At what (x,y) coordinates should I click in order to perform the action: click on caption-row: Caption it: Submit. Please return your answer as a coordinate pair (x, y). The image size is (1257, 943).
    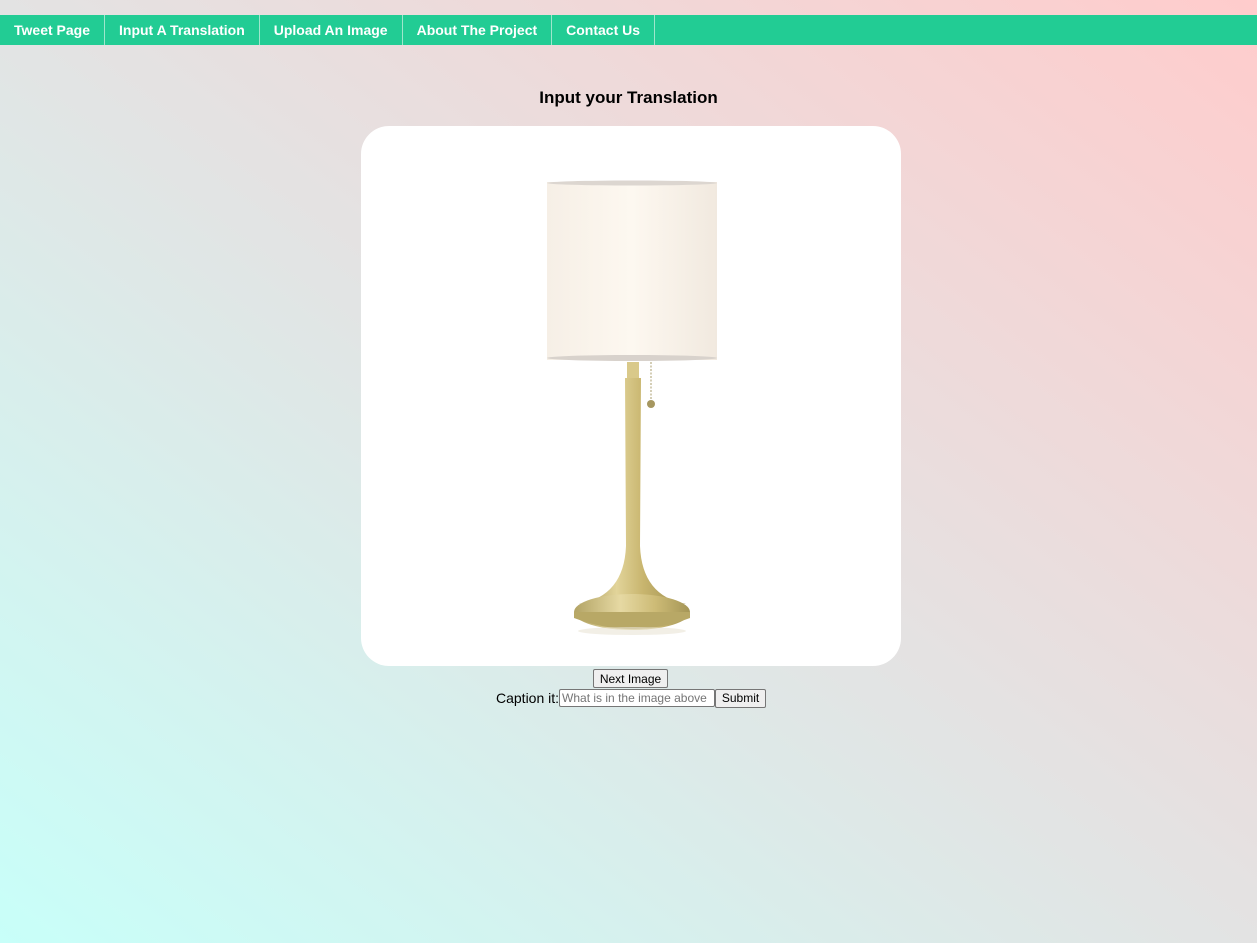
    Looking at the image, I should click on (631, 698).